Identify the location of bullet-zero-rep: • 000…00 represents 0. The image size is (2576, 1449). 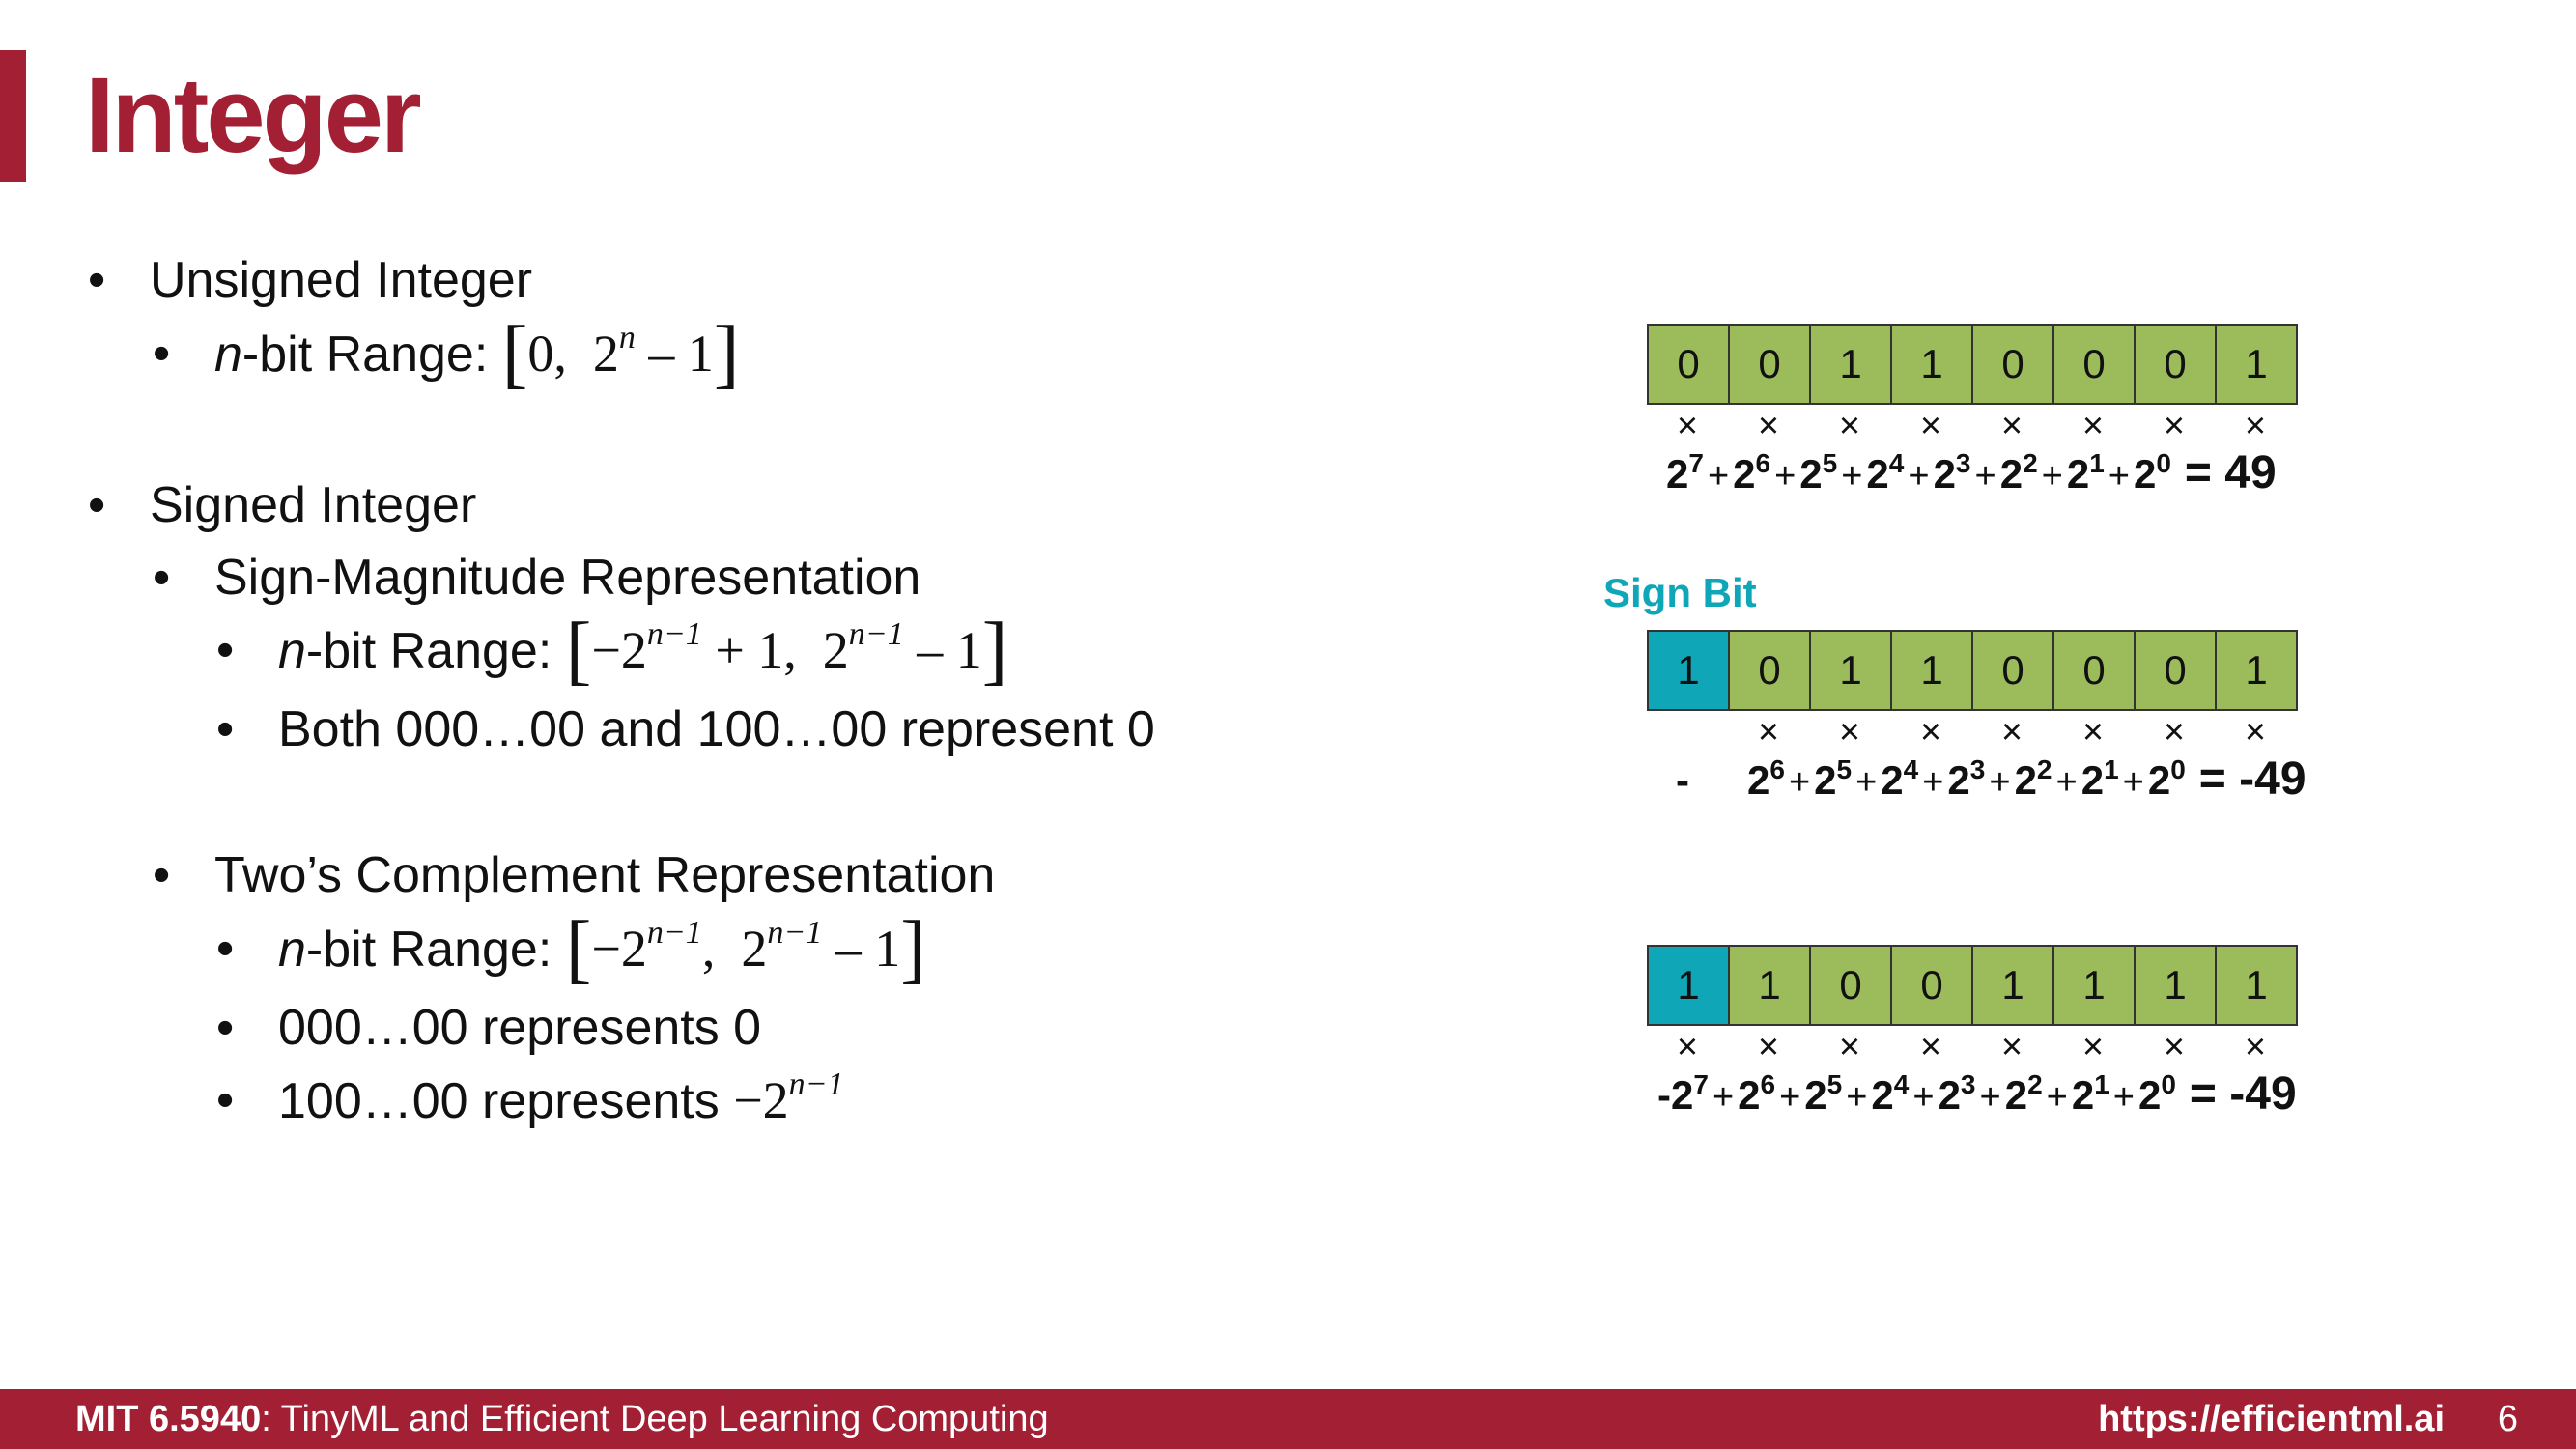
(489, 1028).